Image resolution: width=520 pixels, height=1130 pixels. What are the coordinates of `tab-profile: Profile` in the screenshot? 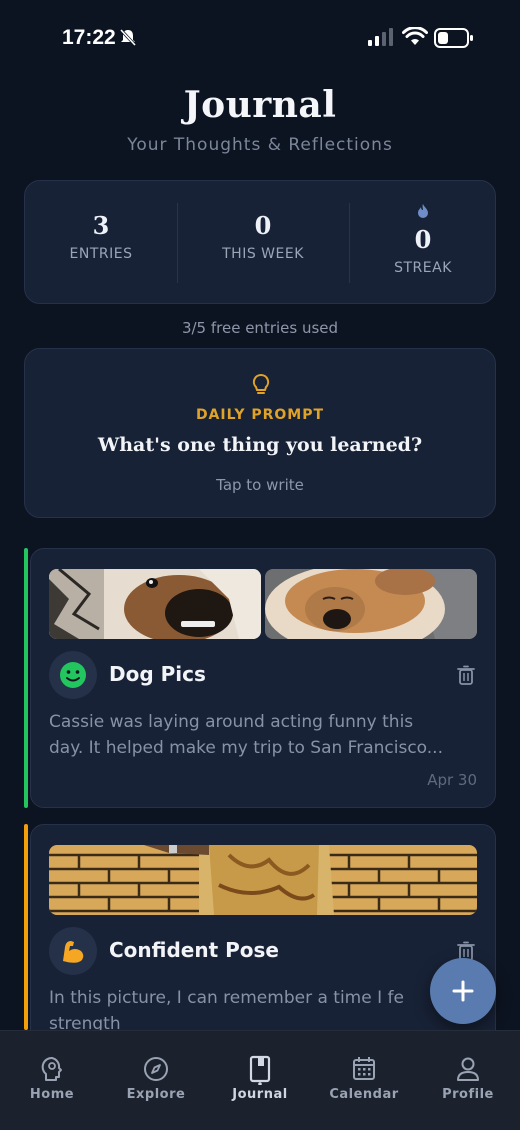 It's located at (468, 1080).